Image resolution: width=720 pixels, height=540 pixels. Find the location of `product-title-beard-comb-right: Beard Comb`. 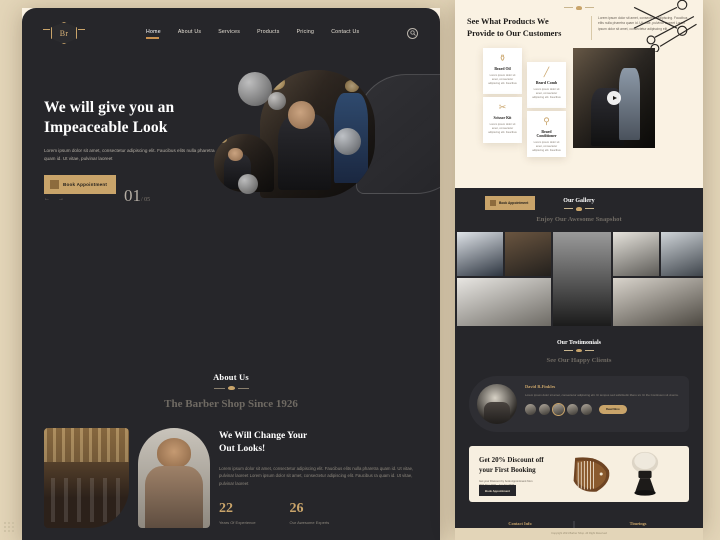

product-title-beard-comb-right: Beard Comb is located at coordinates (546, 82).